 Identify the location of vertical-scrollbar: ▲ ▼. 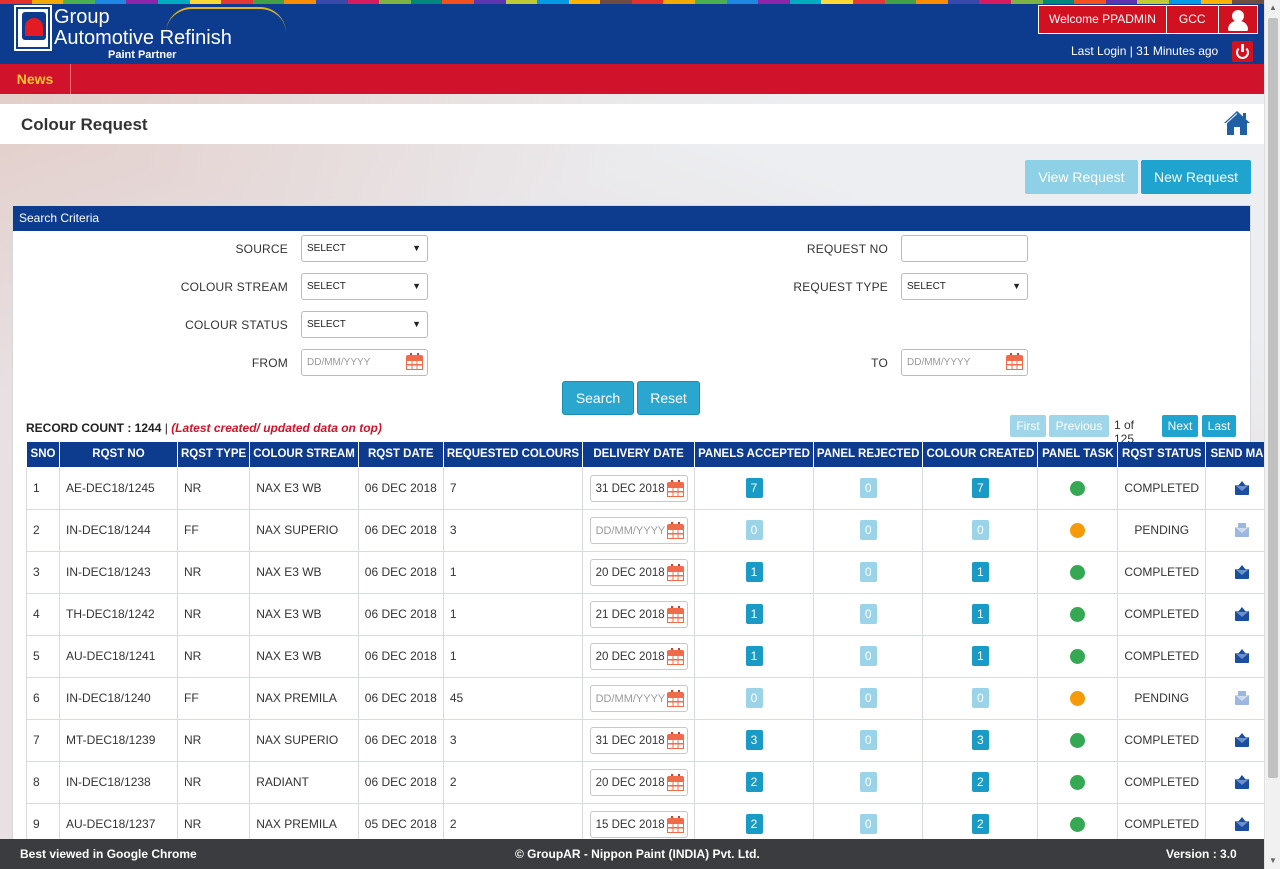
(1272, 434).